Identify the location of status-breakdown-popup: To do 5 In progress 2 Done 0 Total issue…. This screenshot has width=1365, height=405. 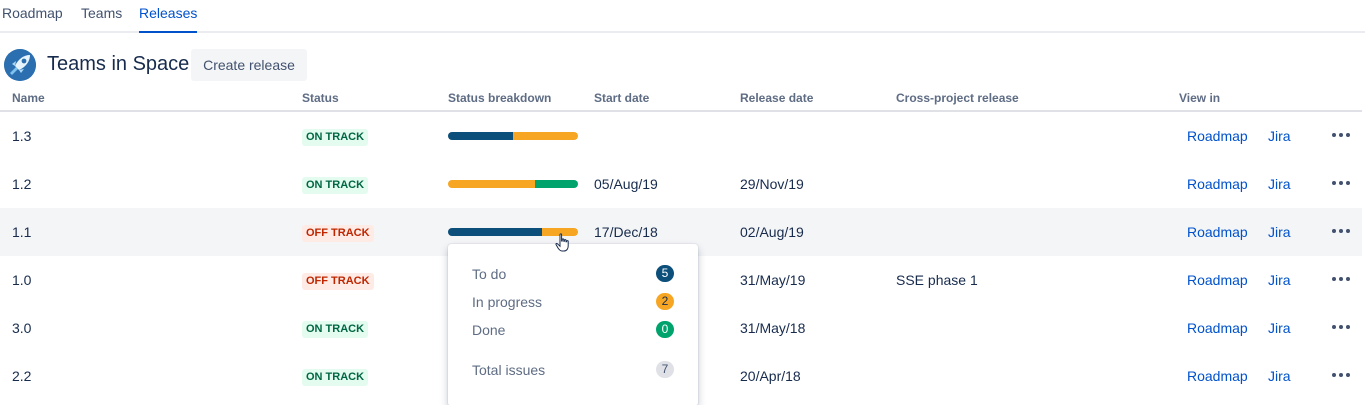
(573, 324).